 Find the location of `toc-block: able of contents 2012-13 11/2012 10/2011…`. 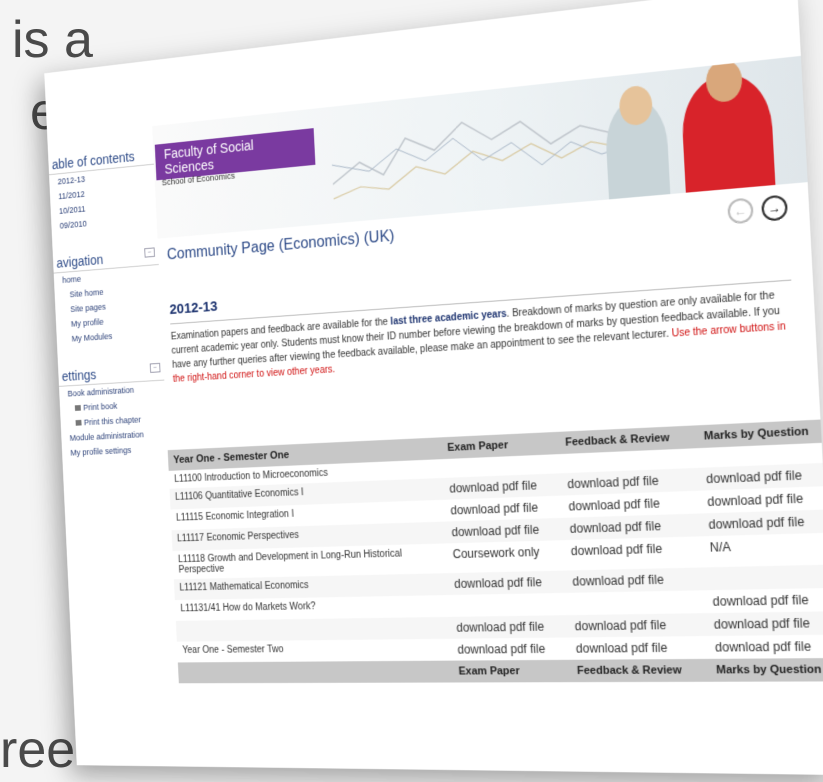

toc-block: able of contents 2012-13 11/2012 10/2011… is located at coordinates (102, 189).